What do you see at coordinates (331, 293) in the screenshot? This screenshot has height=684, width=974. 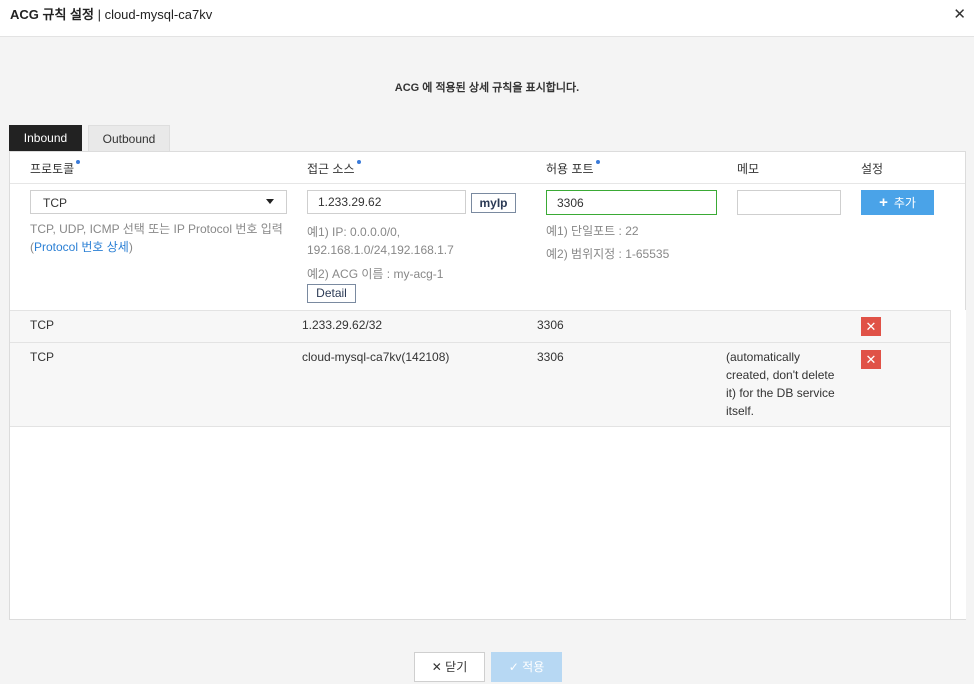 I see `detail-button: Detail` at bounding box center [331, 293].